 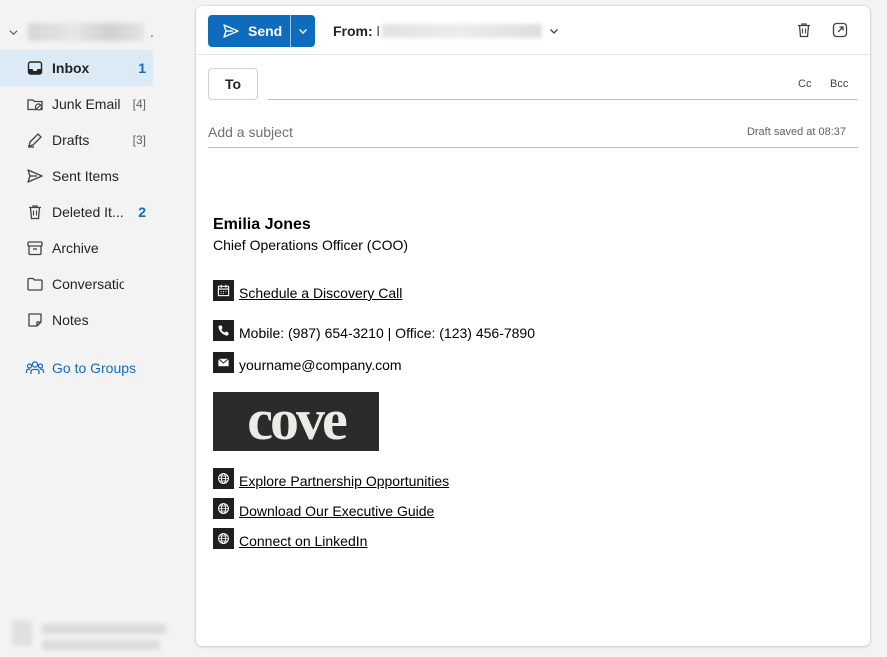 I want to click on archive-icon, so click(x=35, y=248).